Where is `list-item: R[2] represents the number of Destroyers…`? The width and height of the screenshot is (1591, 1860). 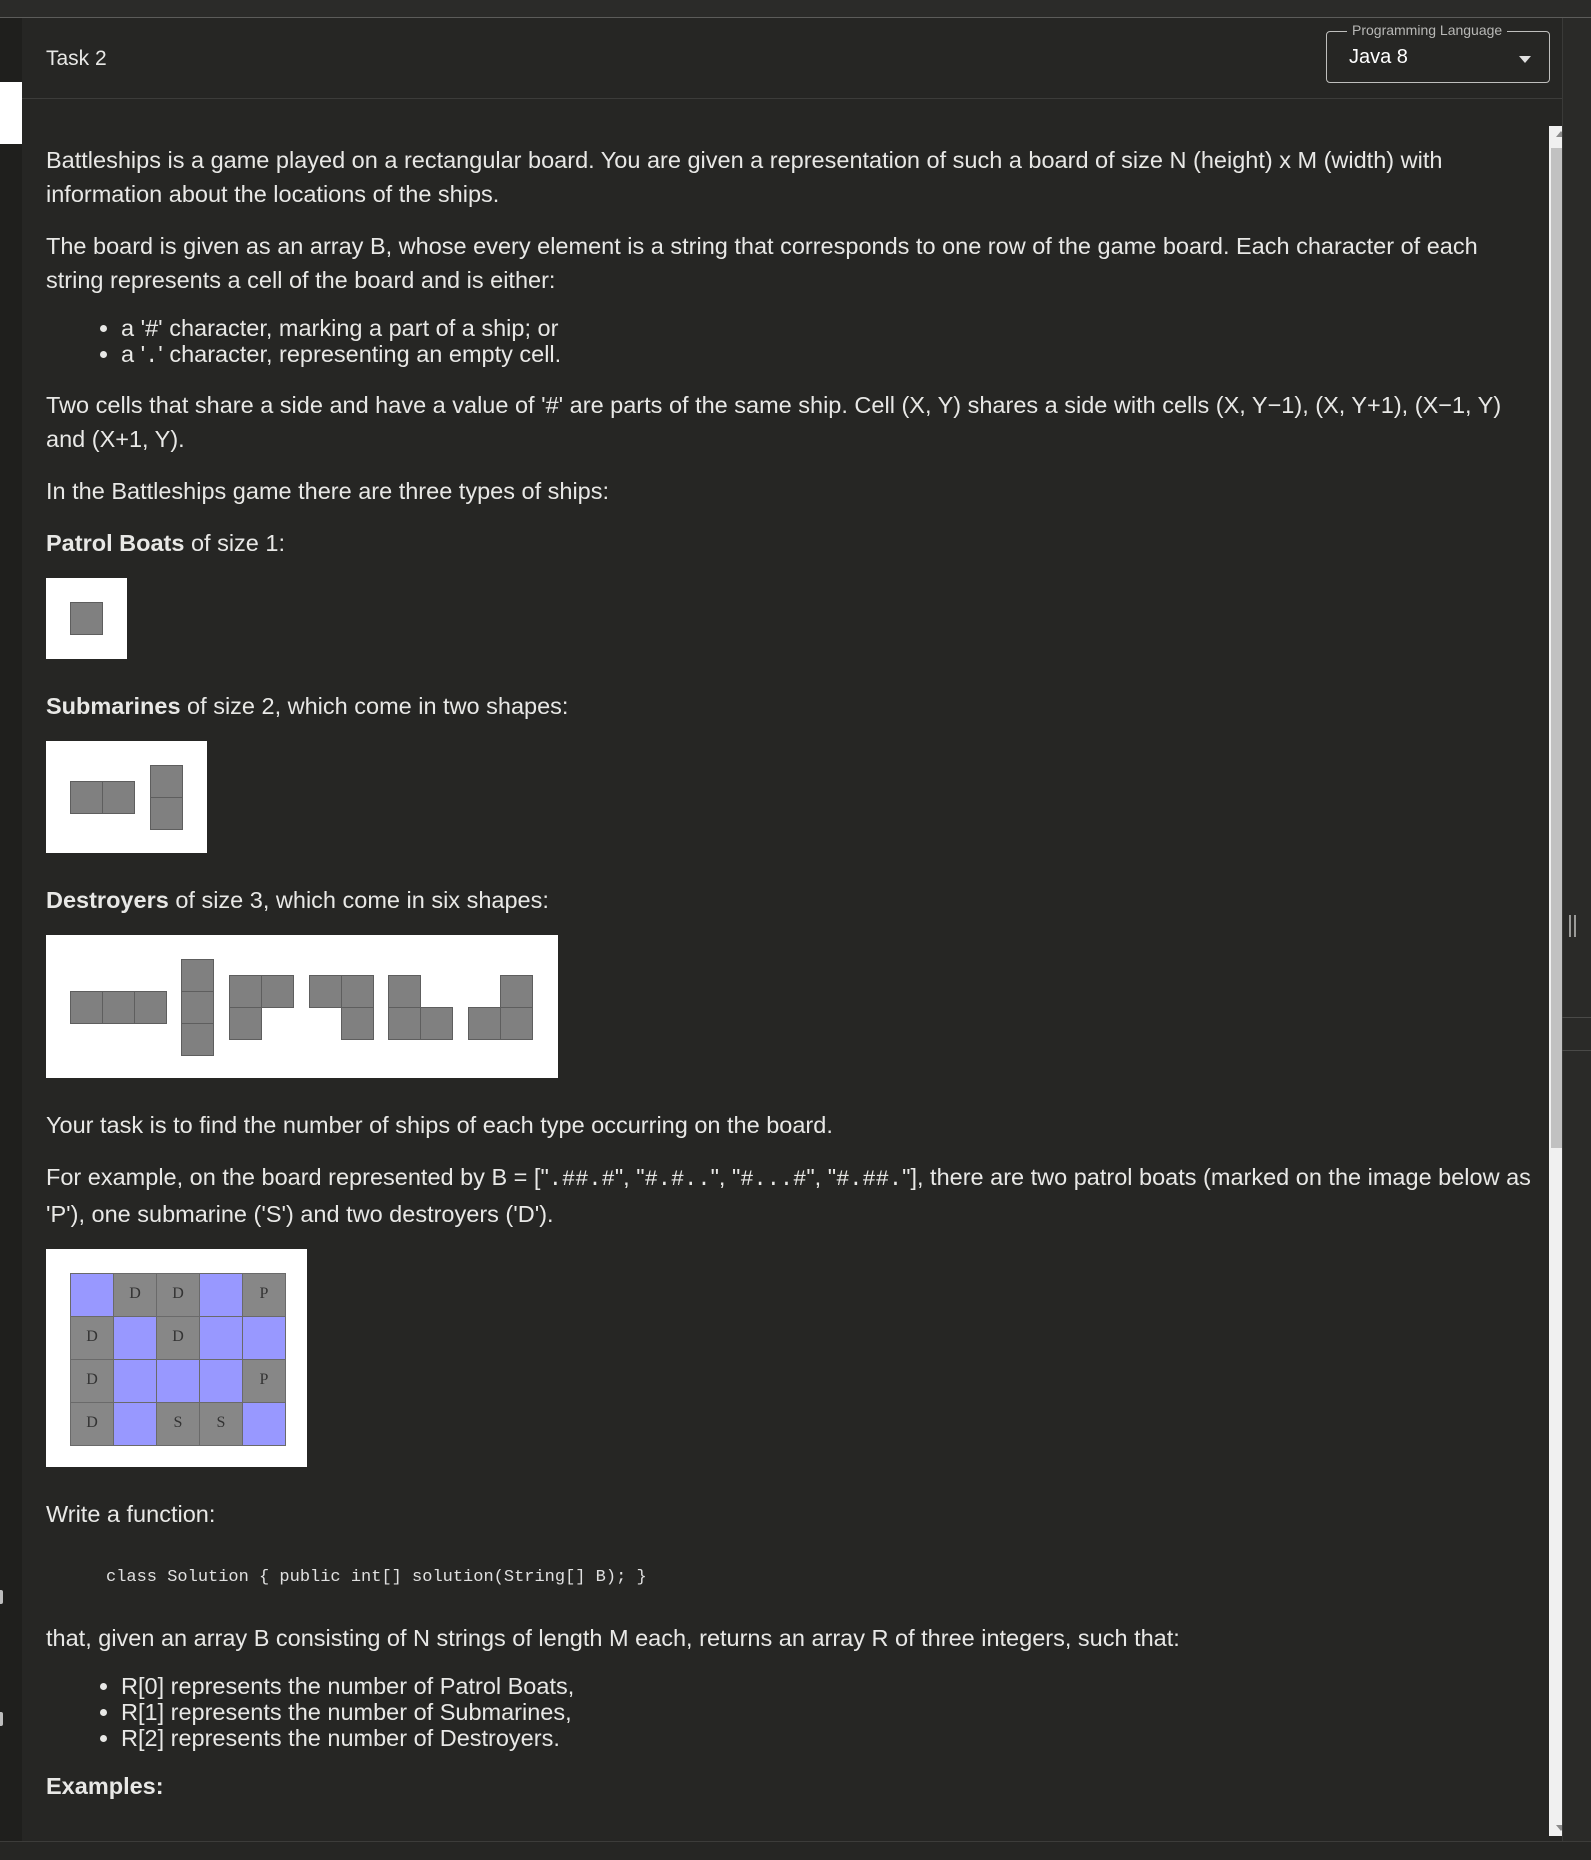 list-item: R[2] represents the number of Destroyers… is located at coordinates (828, 1738).